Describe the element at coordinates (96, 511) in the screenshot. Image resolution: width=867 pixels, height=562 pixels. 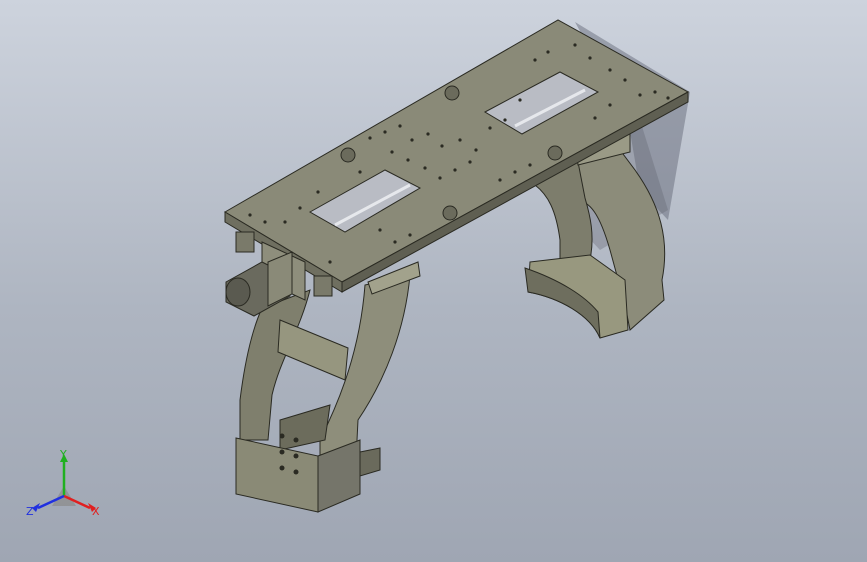
I see `triad-x-label: X` at that location.